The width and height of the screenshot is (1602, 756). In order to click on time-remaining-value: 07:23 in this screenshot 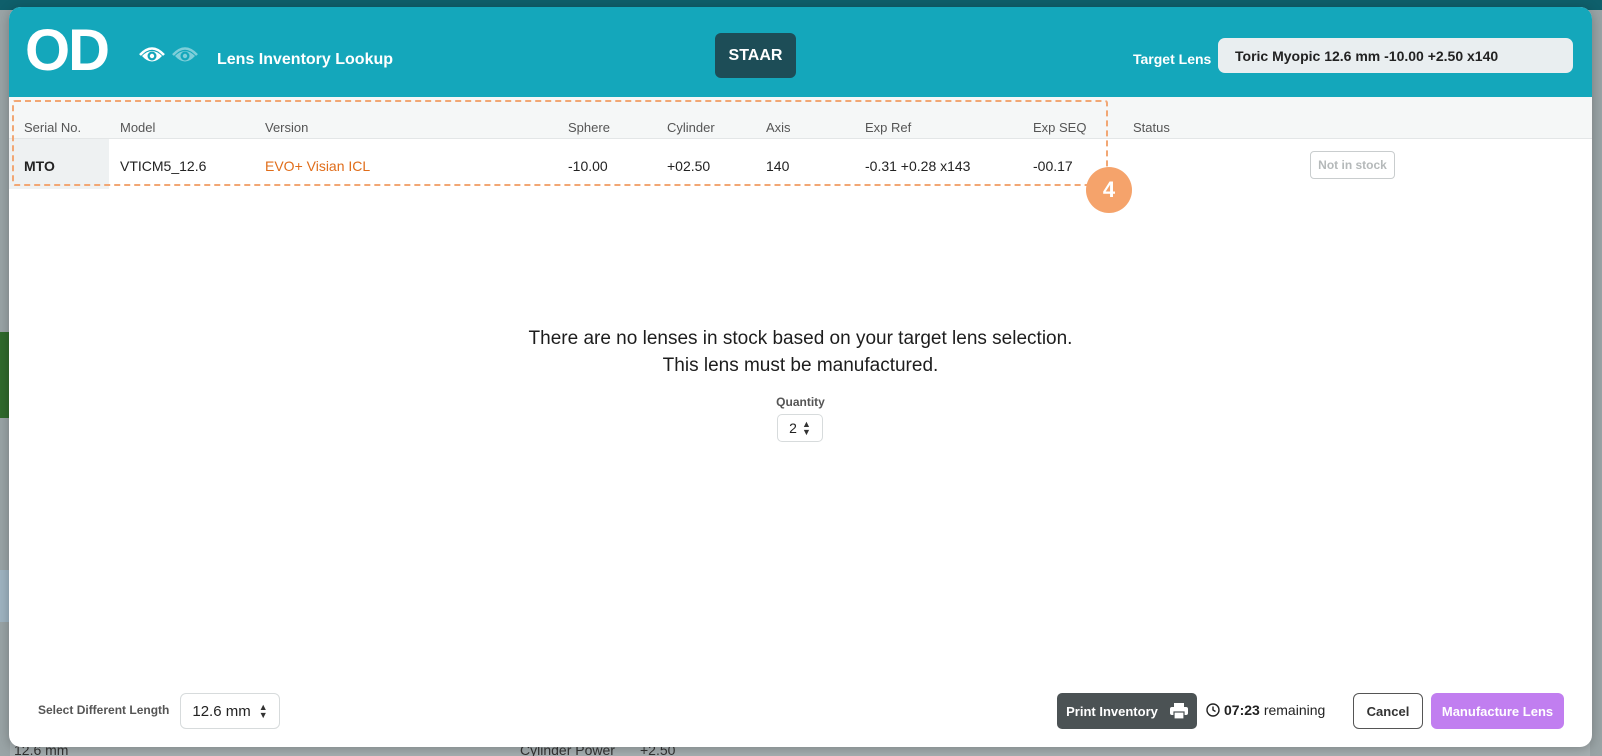, I will do `click(1242, 710)`.